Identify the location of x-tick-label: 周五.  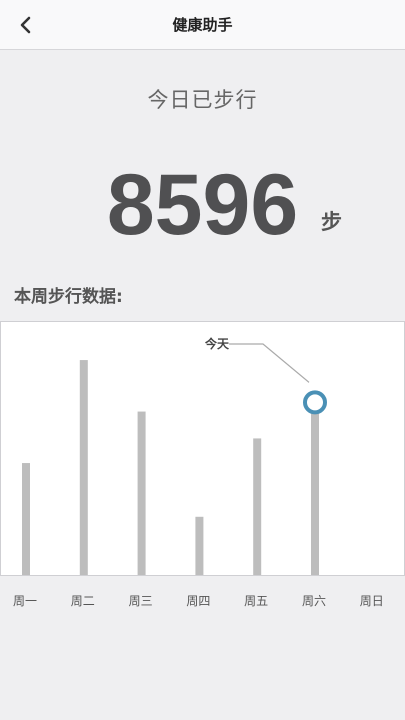
(256, 601).